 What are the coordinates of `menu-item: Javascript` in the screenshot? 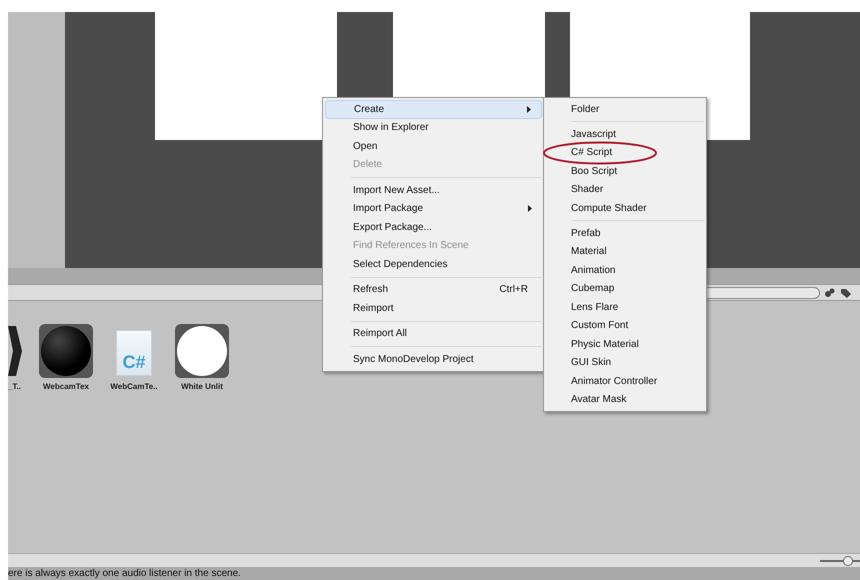 It's located at (625, 134).